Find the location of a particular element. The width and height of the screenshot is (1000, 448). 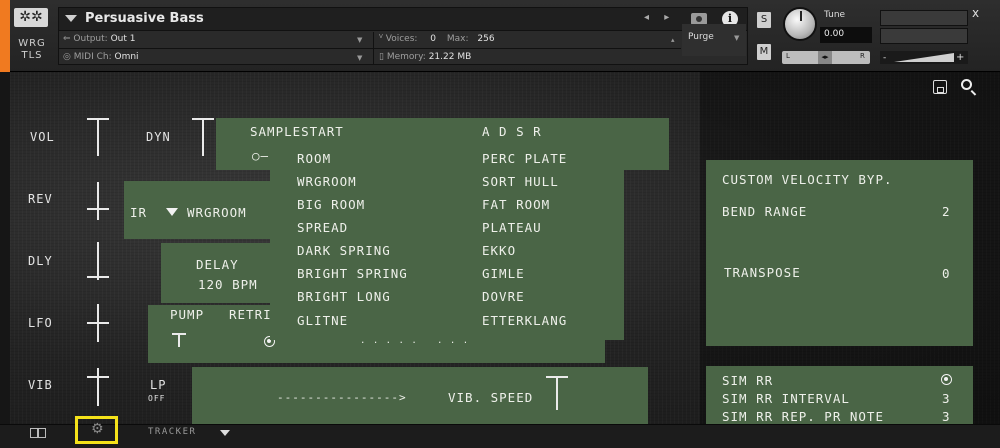

header-accent-bar is located at coordinates (5, 36).